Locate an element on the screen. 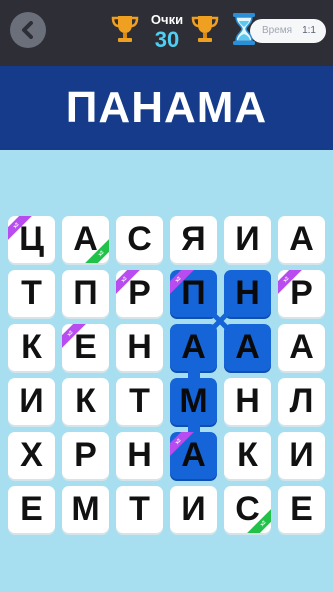 Image resolution: width=333 pixels, height=592 pixels. letter-tile: Х is located at coordinates (31, 455).